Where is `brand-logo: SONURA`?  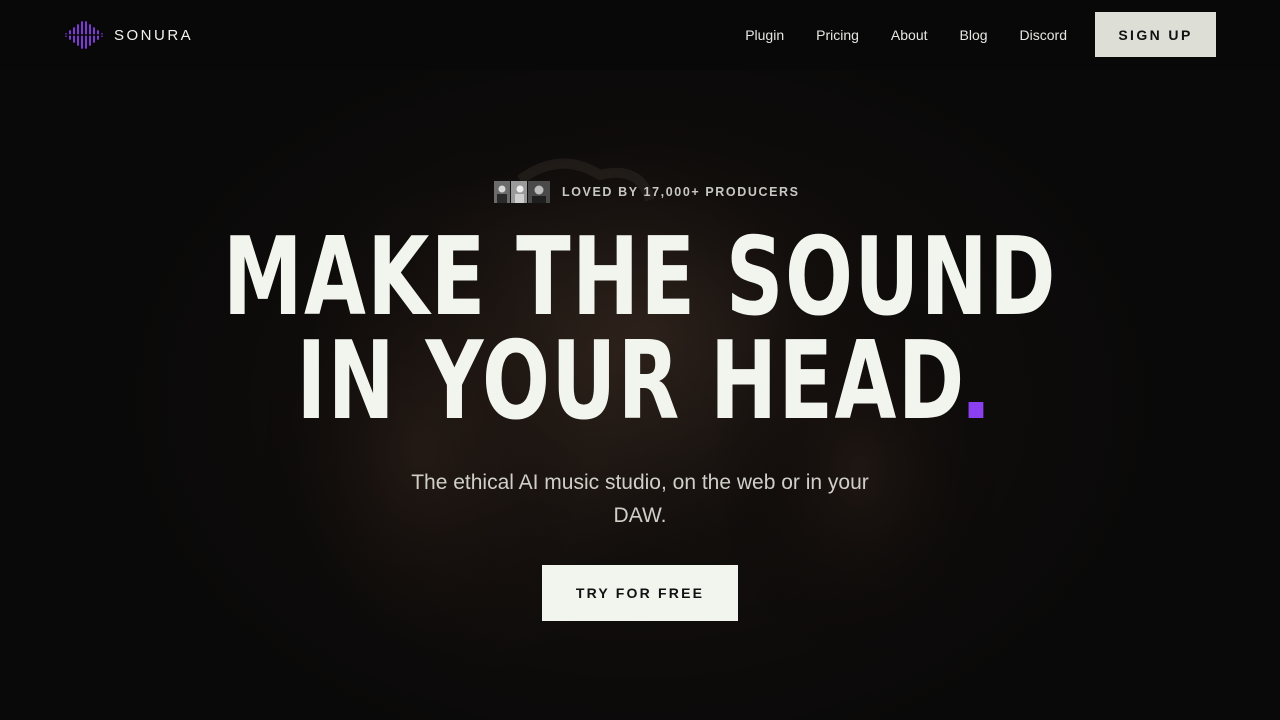
brand-logo: SONURA is located at coordinates (128, 35).